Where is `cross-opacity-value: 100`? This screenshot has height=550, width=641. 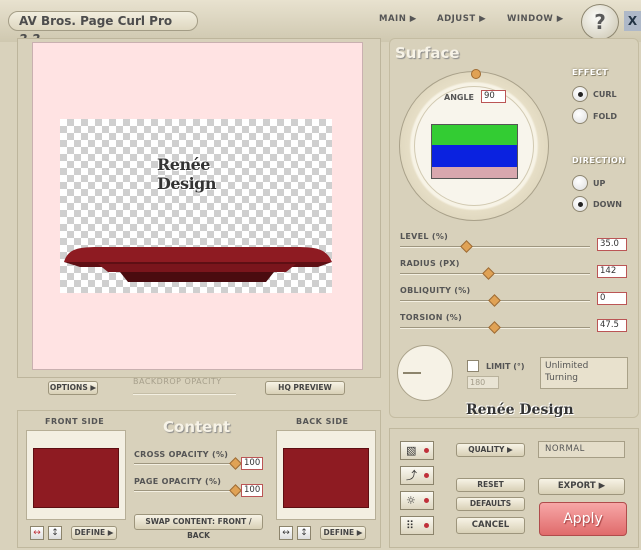 cross-opacity-value: 100 is located at coordinates (252, 463).